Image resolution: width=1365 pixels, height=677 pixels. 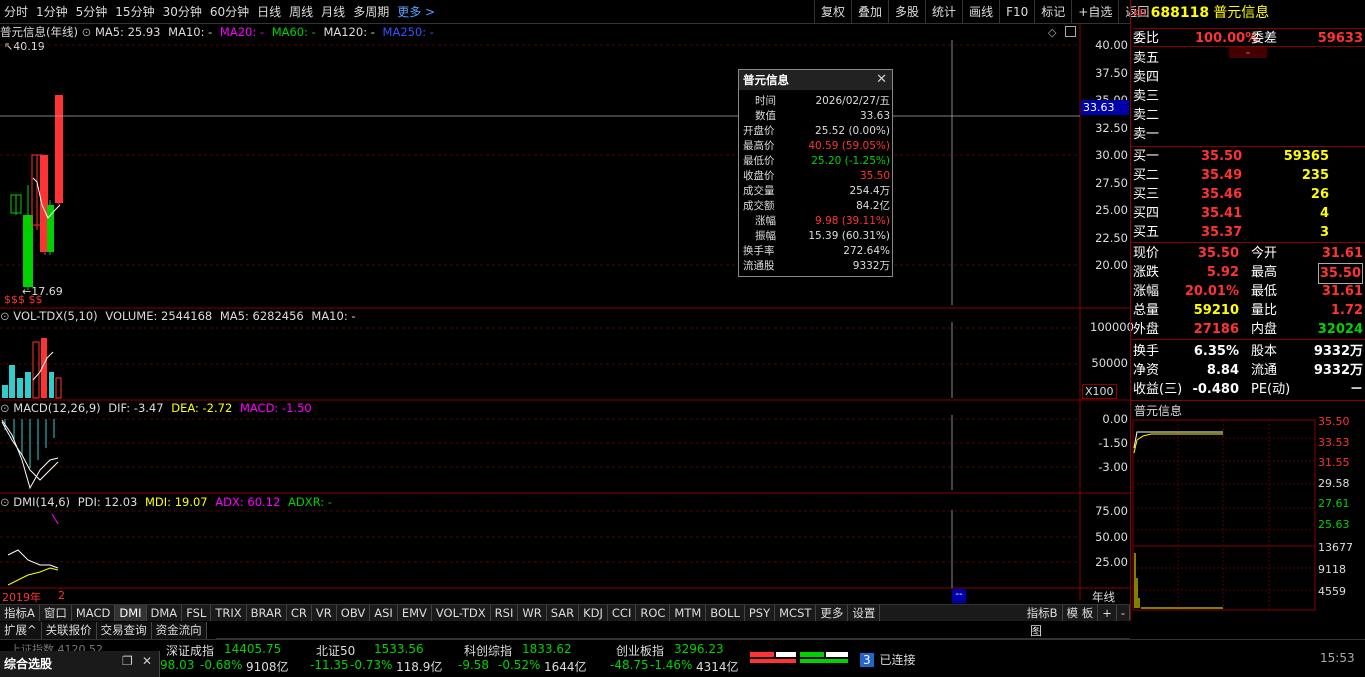 I want to click on connection-badge: 3 已连接, so click(x=887, y=659).